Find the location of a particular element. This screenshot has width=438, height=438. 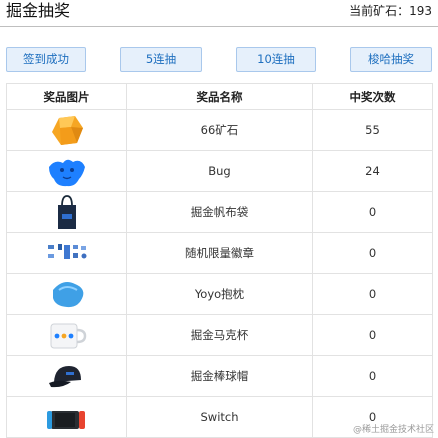

header-divider is located at coordinates (219, 26).